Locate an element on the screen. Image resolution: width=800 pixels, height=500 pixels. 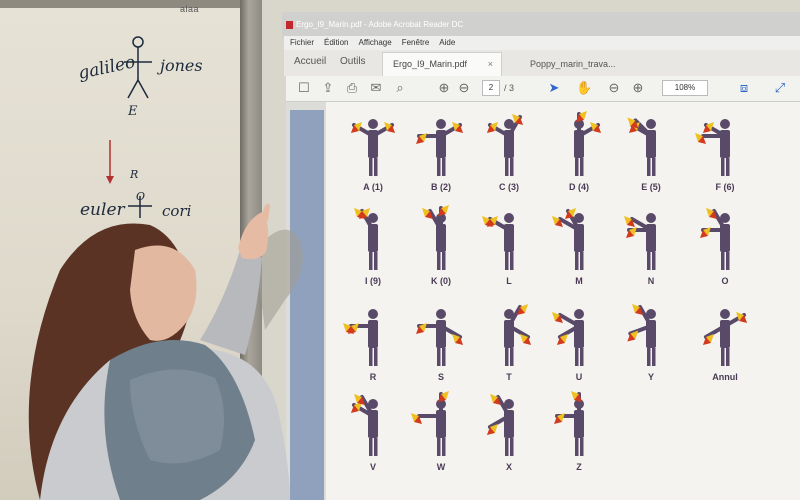
semaphore-label: O is located at coordinates (725, 281).